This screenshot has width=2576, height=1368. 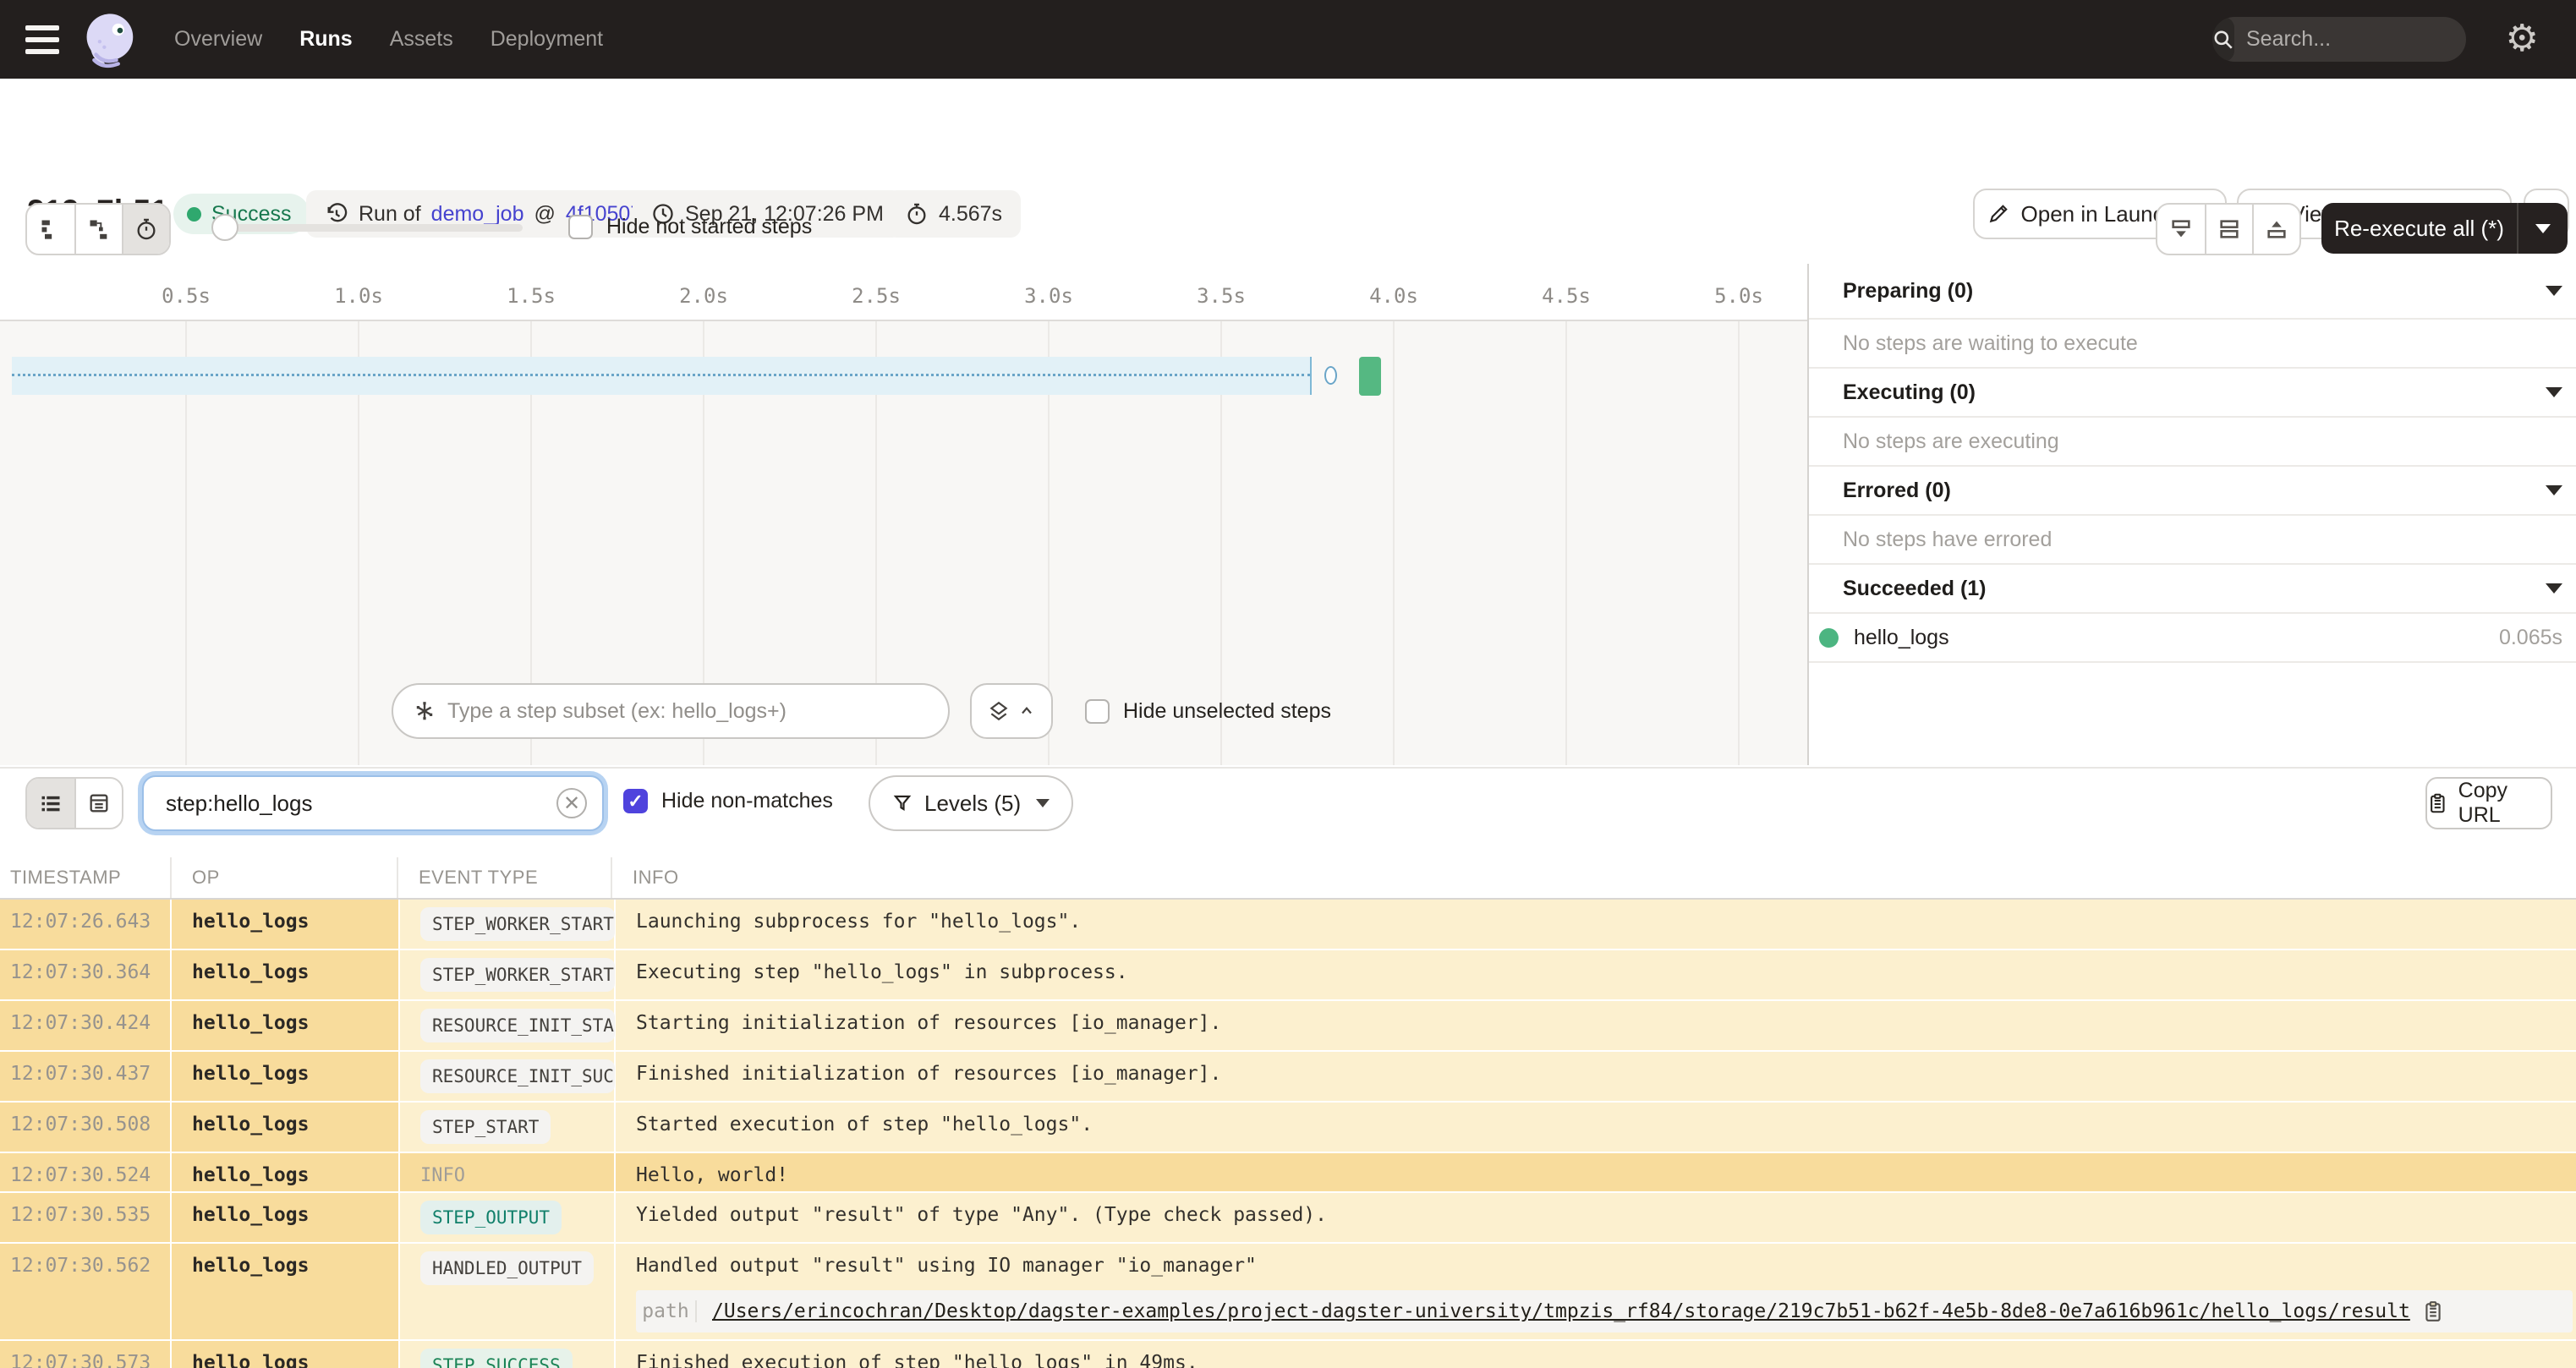 What do you see at coordinates (2530, 637) in the screenshot?
I see `step-duration: 0.065s` at bounding box center [2530, 637].